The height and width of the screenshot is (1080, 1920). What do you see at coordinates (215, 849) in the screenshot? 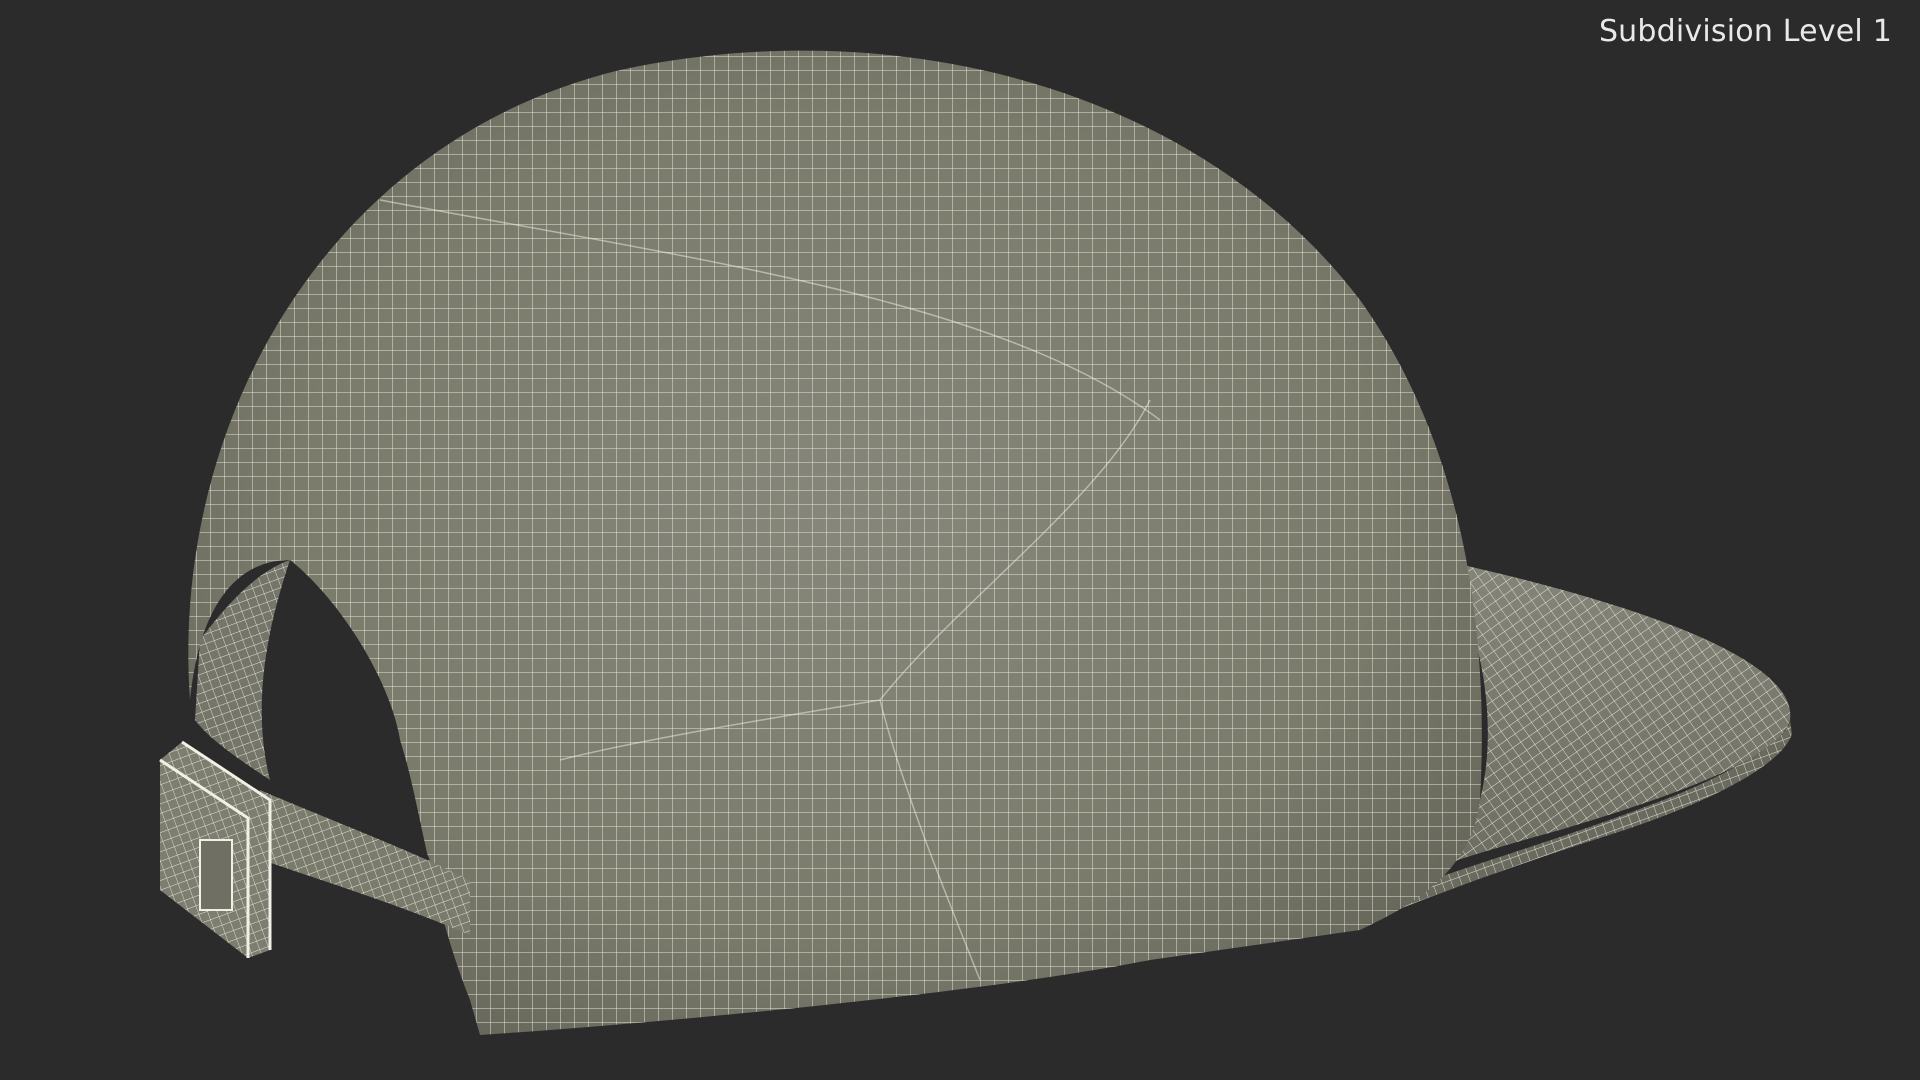
I see `cap-strap-buckle` at bounding box center [215, 849].